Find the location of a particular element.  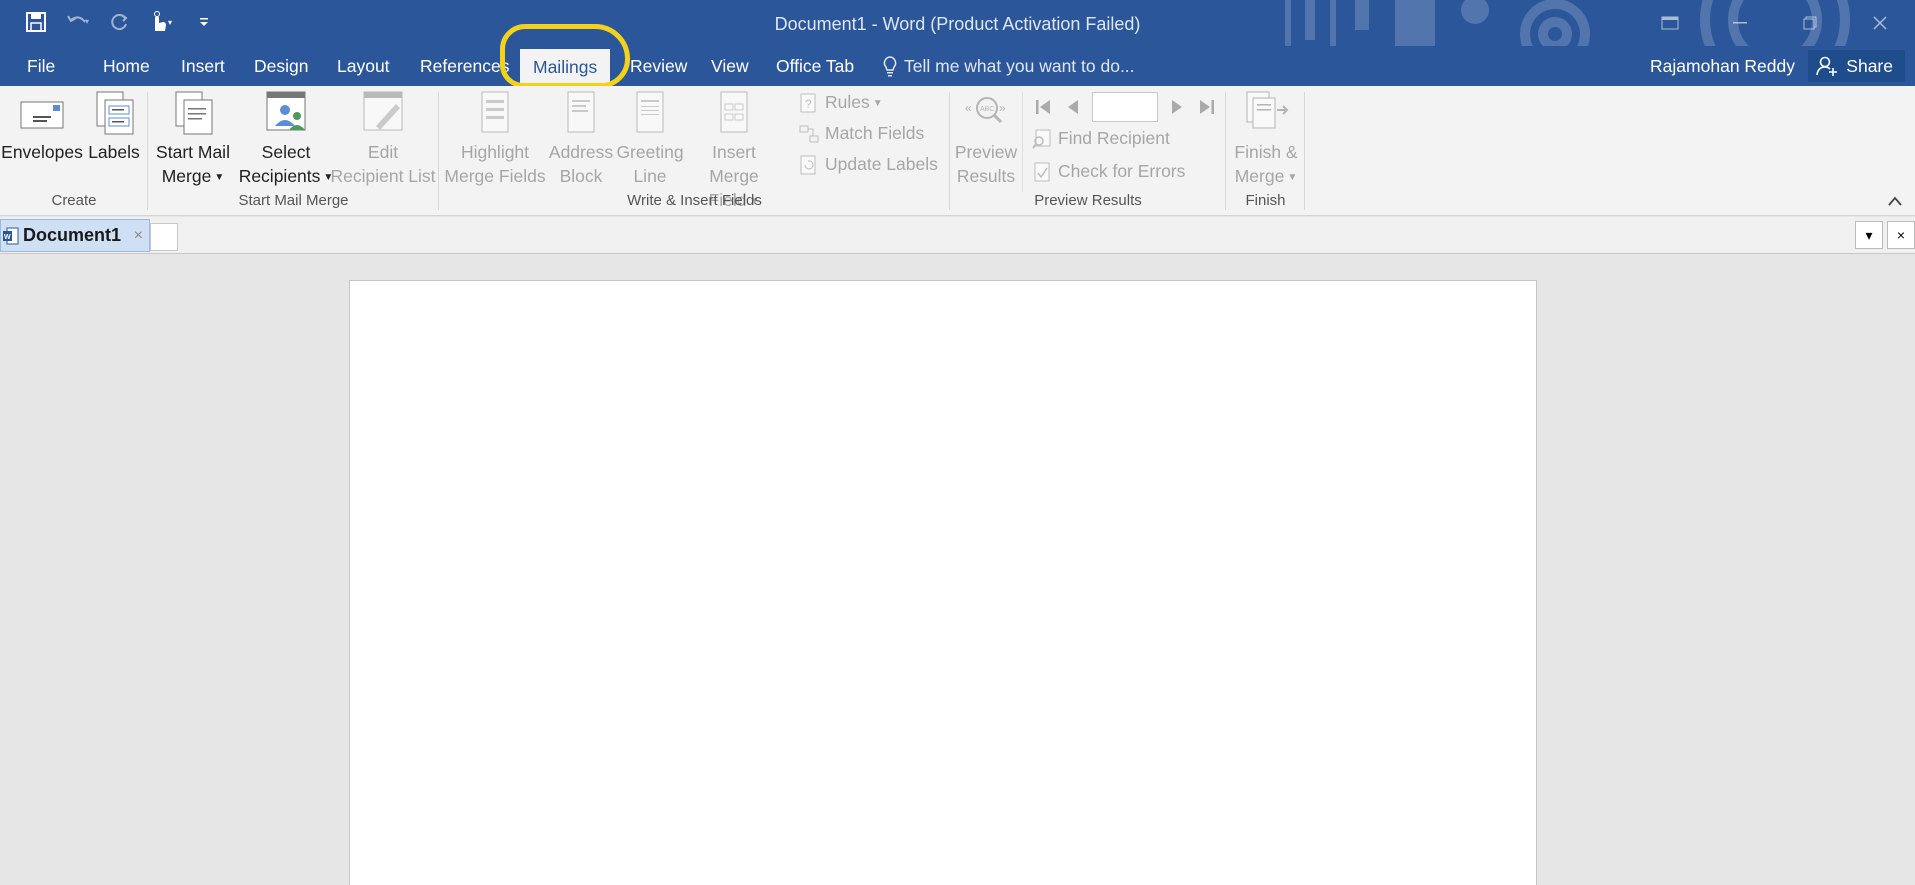

labels-button: Labels is located at coordinates (114, 127).